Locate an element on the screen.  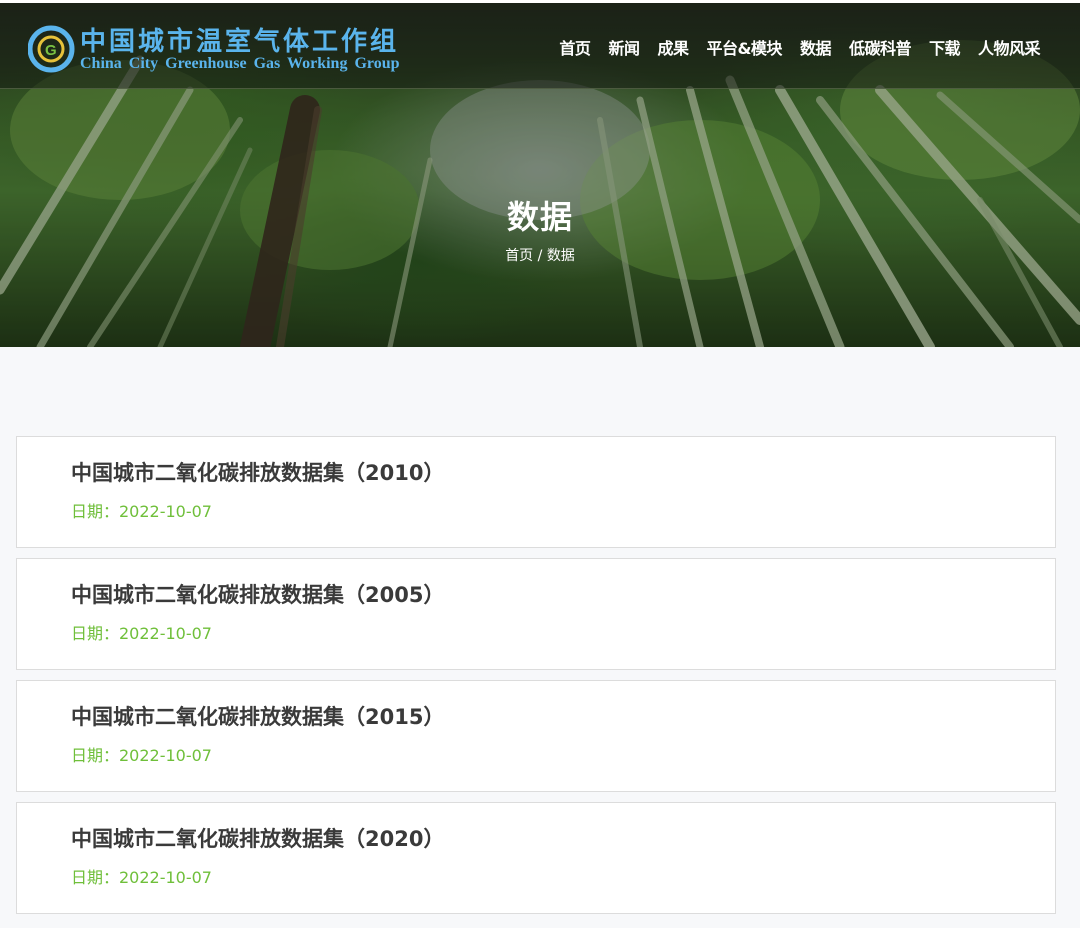
dataset-title-link: 中国城市二氧化碳排放数据集（2015） is located at coordinates (257, 716).